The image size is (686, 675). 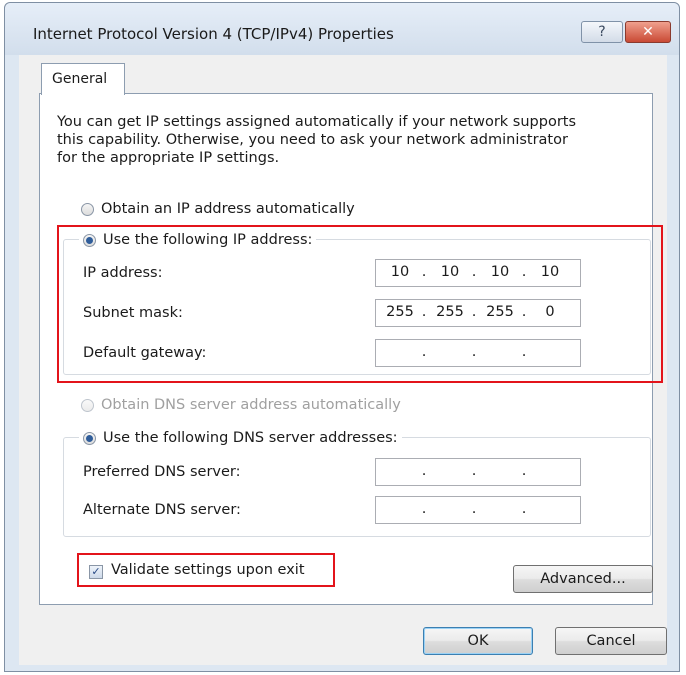 I want to click on obtain-ip-auto-label: Obtain an IP address automatically, so click(x=228, y=209).